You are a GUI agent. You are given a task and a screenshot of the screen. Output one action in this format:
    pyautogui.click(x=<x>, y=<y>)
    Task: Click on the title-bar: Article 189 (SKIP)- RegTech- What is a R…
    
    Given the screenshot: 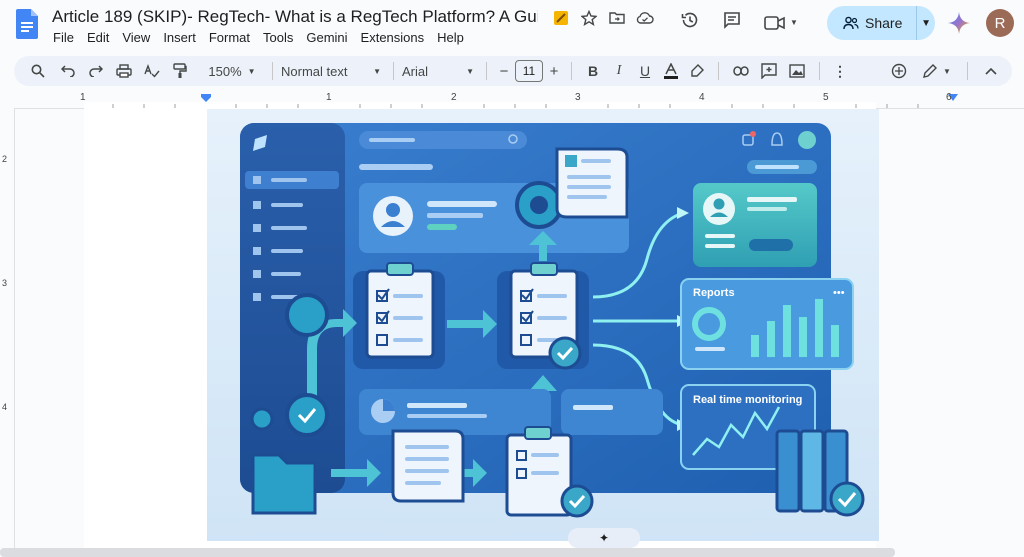 What is the action you would take?
    pyautogui.click(x=512, y=26)
    